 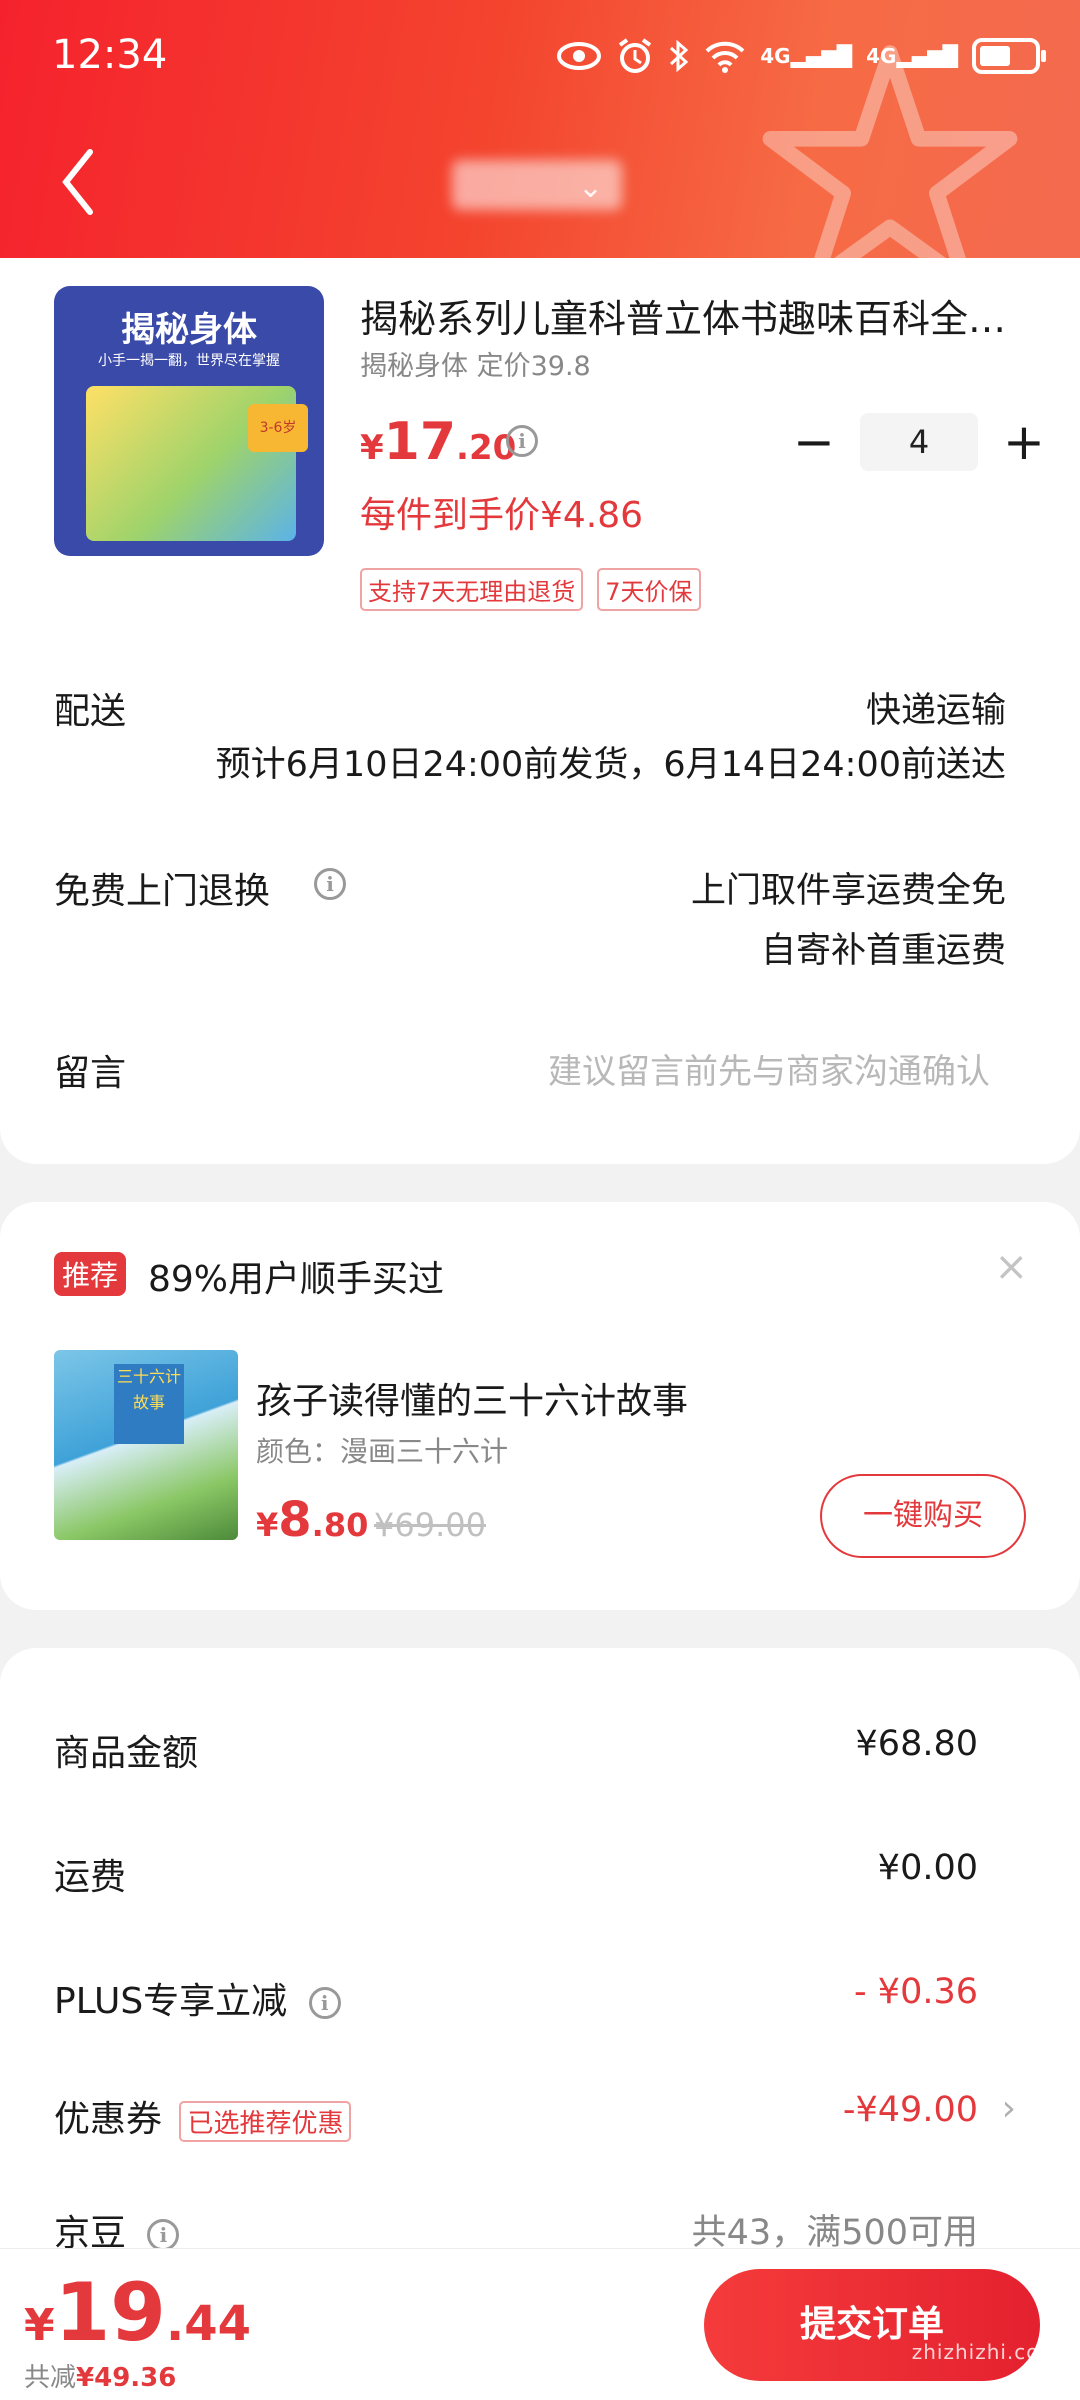 What do you see at coordinates (540, 2324) in the screenshot?
I see `bottom-checkout-bar: ¥19.44 共减¥49.36 提交订单` at bounding box center [540, 2324].